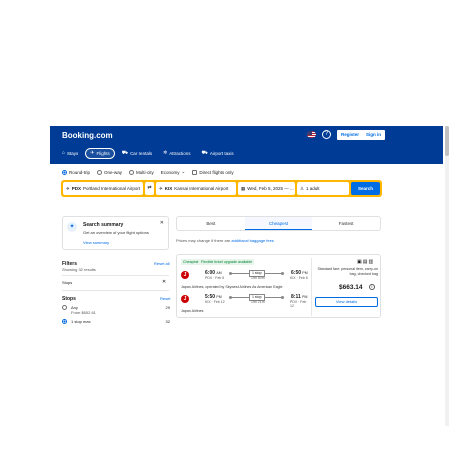 This screenshot has height=450, width=450. I want to click on destination-name: Kansai International Airport, so click(201, 188).